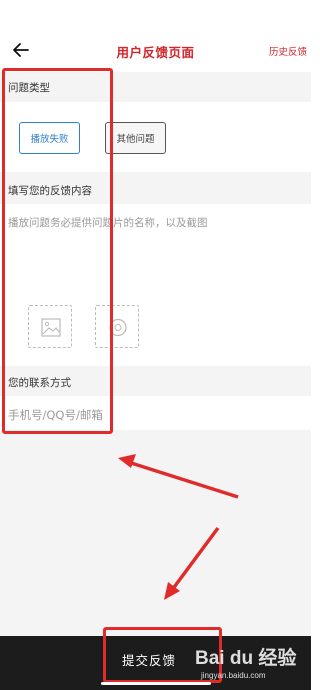 The image size is (320, 690). I want to click on annotation-arrows, so click(178, 527).